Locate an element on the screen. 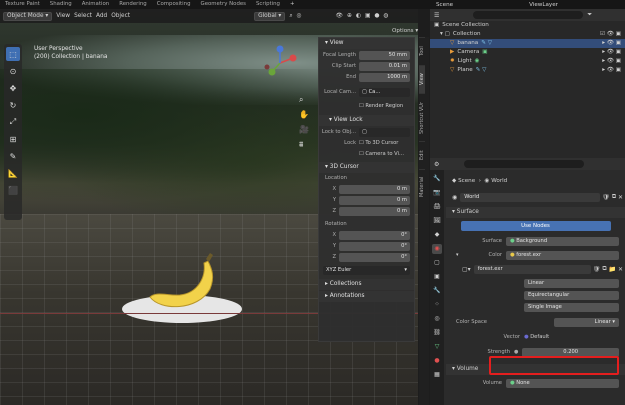 This screenshot has height=405, width=625. banana-on-plate is located at coordinates (190, 294).